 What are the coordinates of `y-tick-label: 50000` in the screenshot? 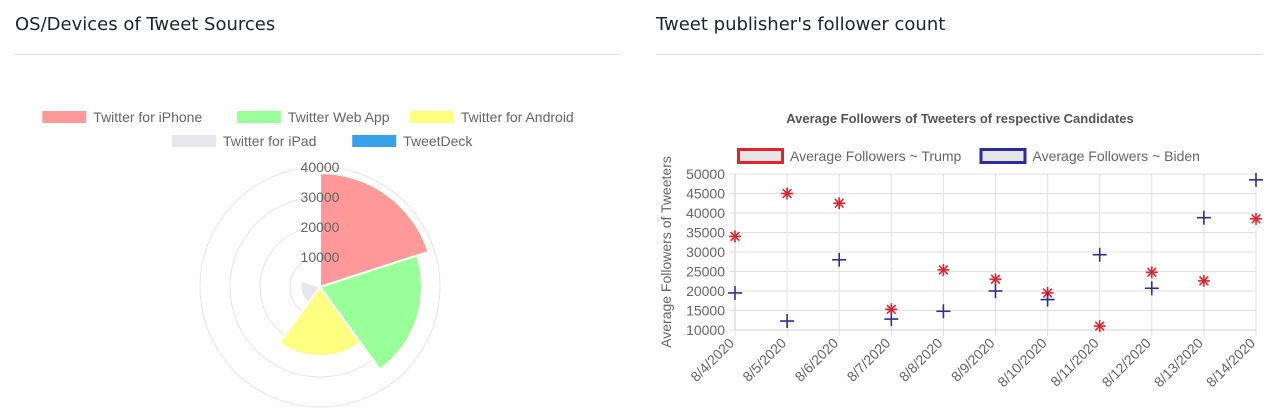 It's located at (705, 174).